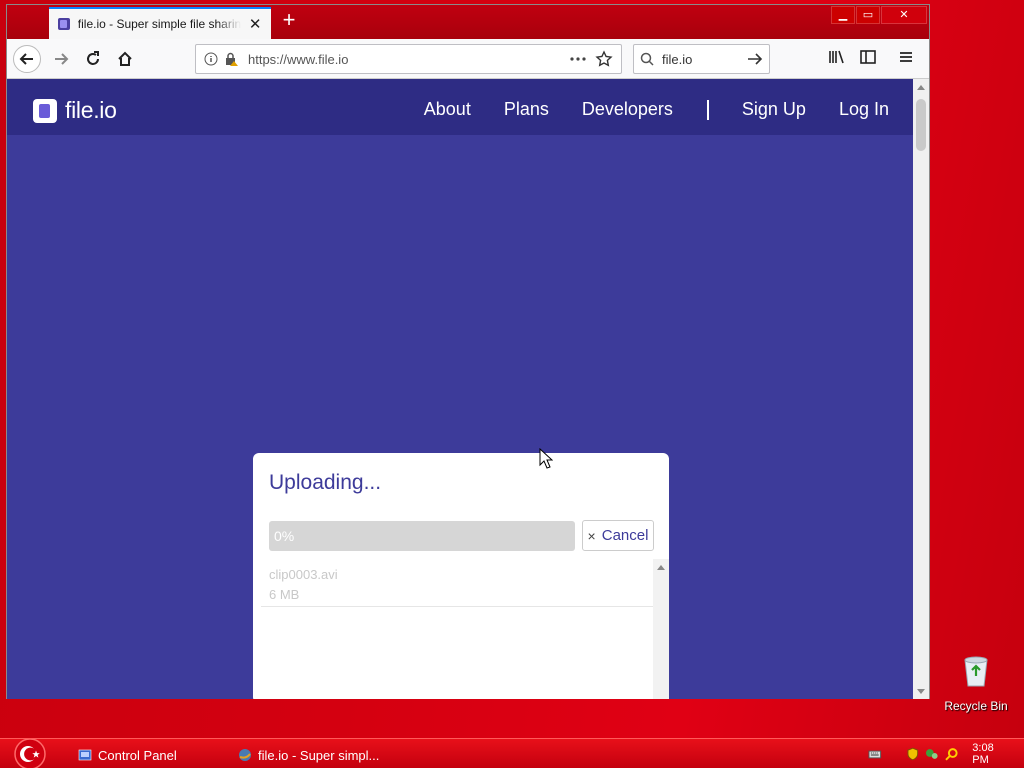 The image size is (1024, 768). Describe the element at coordinates (245, 755) in the screenshot. I see `browser-app-icon` at that location.